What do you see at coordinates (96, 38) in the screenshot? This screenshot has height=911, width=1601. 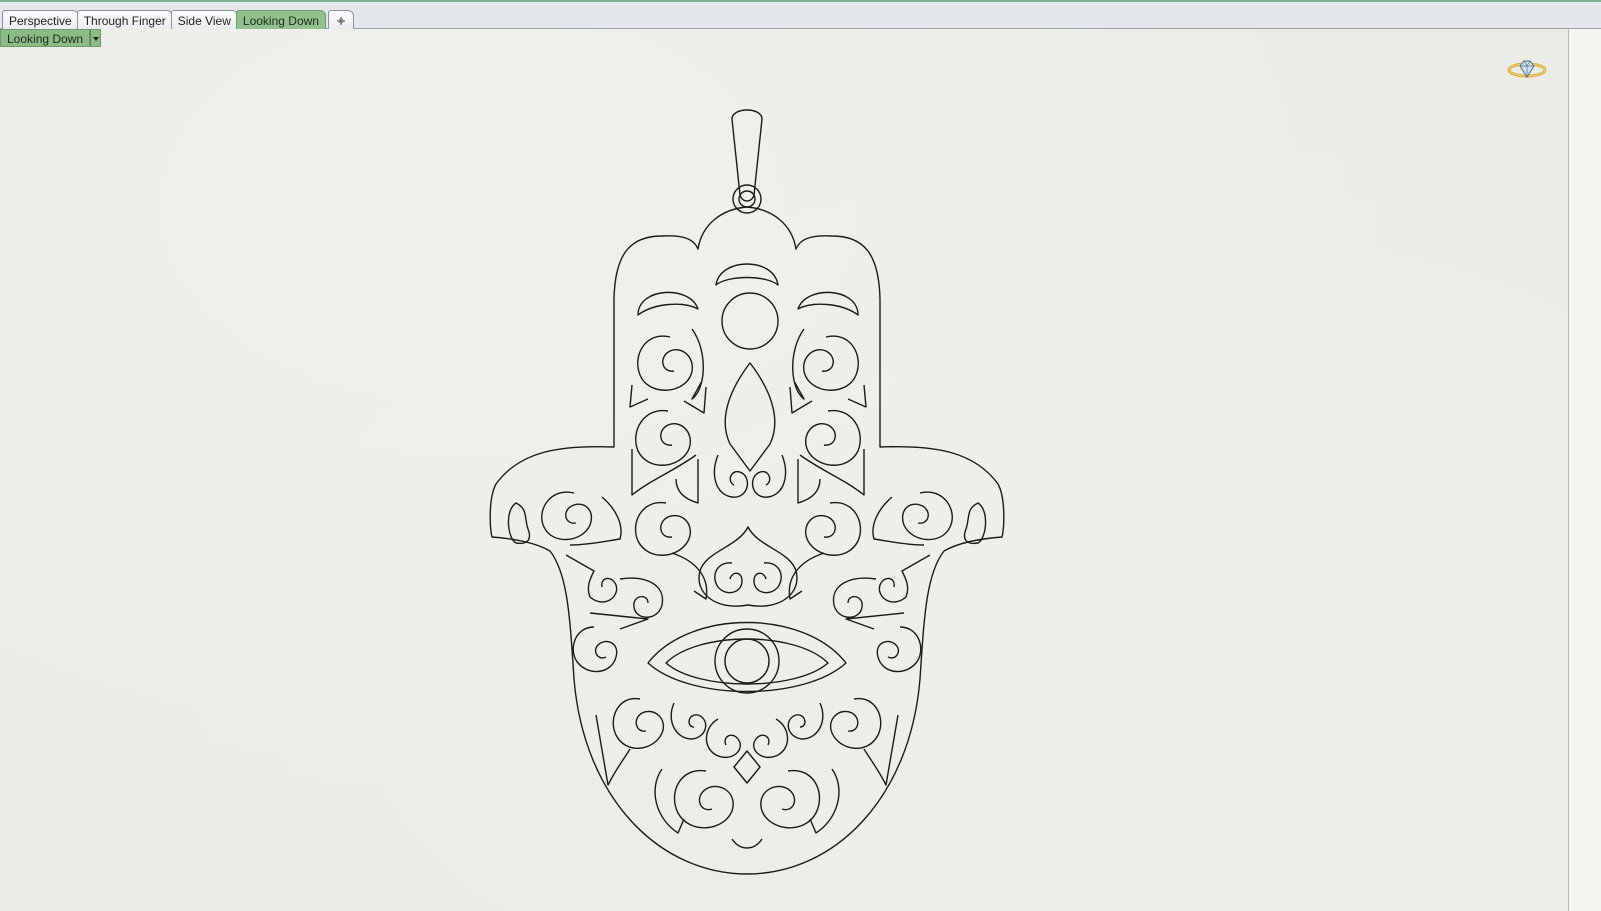 I see `caret-down-icon` at bounding box center [96, 38].